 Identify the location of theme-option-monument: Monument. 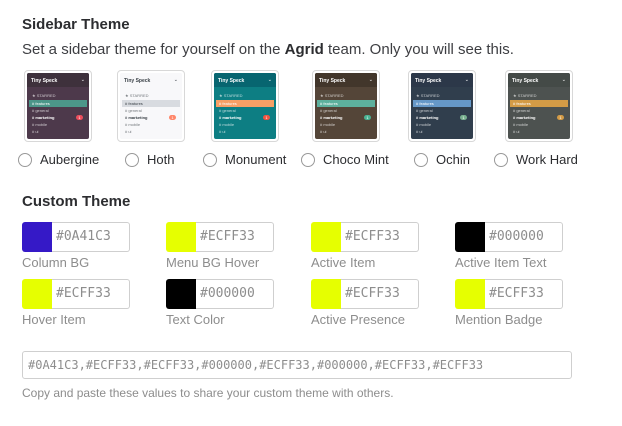
(244, 159).